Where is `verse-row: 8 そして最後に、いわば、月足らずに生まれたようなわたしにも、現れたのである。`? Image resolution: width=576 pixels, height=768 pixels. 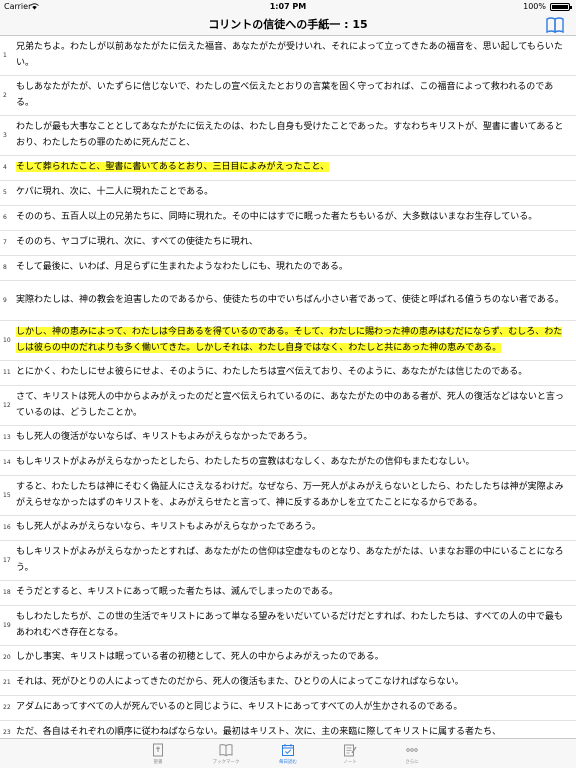
verse-row: 8 そして最後に、いわば、月足らずに生まれたようなわたしにも、現れたのである。 is located at coordinates (288, 268).